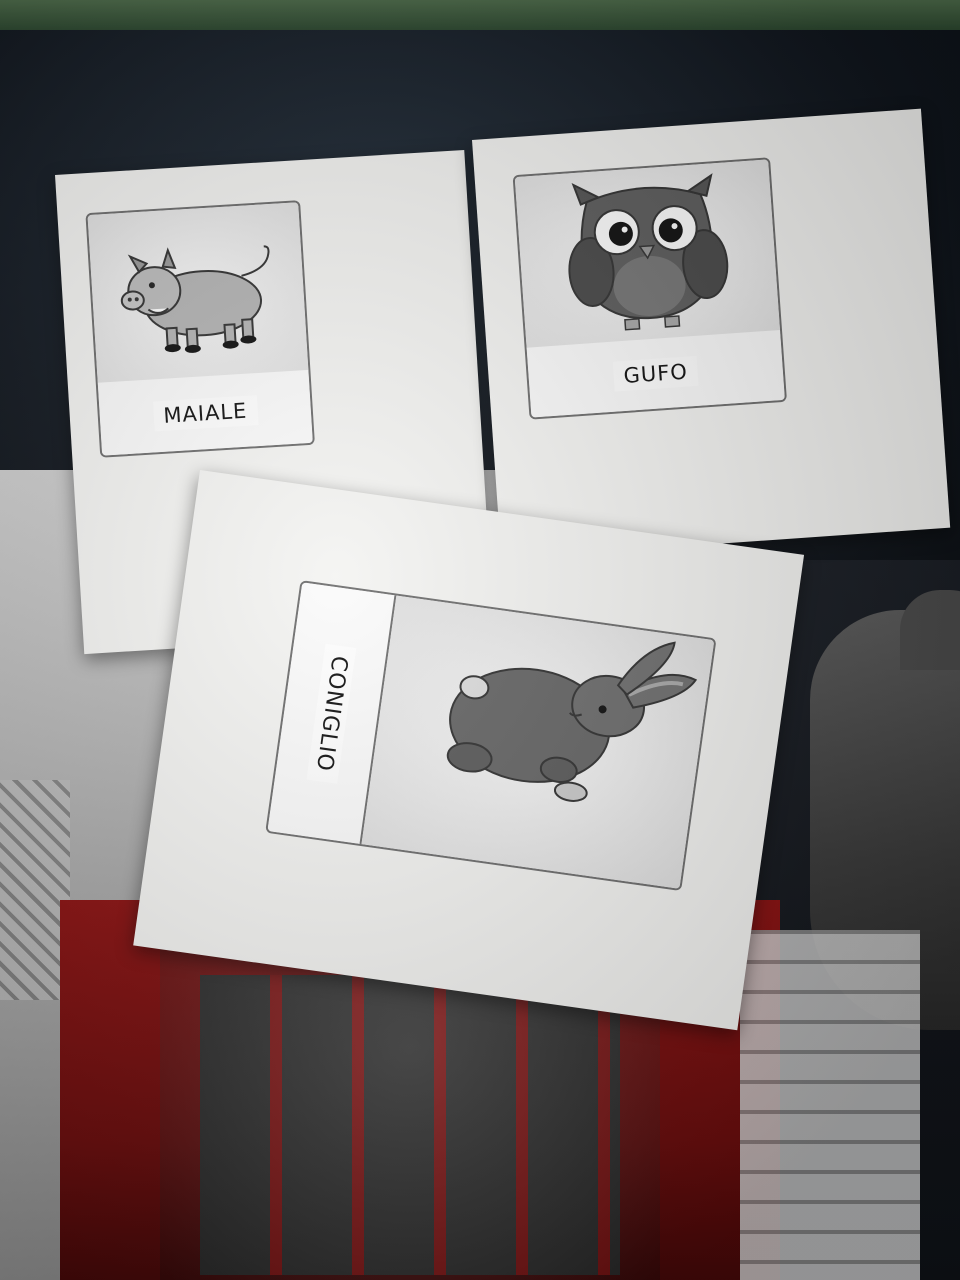 The image size is (960, 1280). What do you see at coordinates (648, 252) in the screenshot?
I see `owl-illustration` at bounding box center [648, 252].